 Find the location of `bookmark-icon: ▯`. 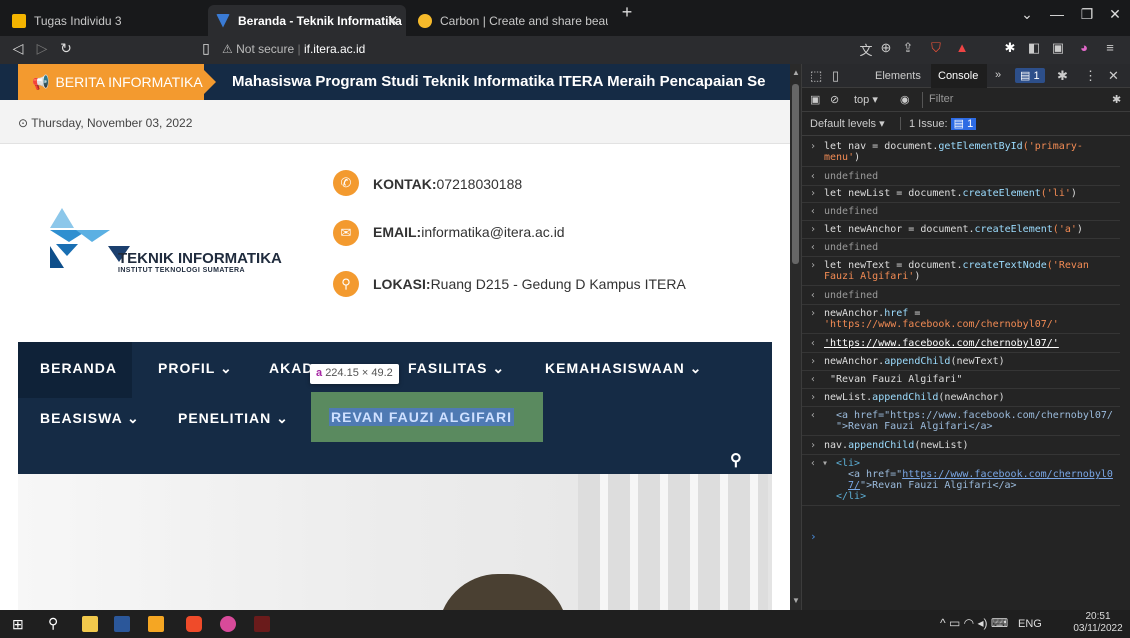

bookmark-icon: ▯ is located at coordinates (206, 48).